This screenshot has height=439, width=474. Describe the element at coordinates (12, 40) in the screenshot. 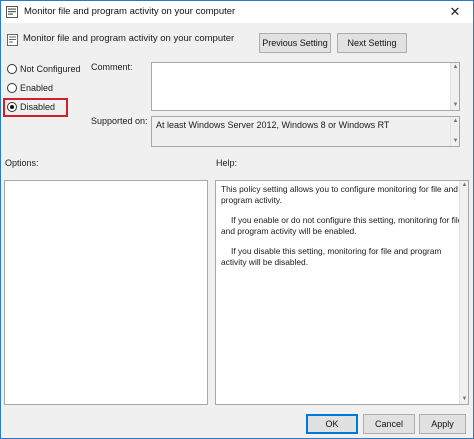

I see `policy-setting-icon` at that location.